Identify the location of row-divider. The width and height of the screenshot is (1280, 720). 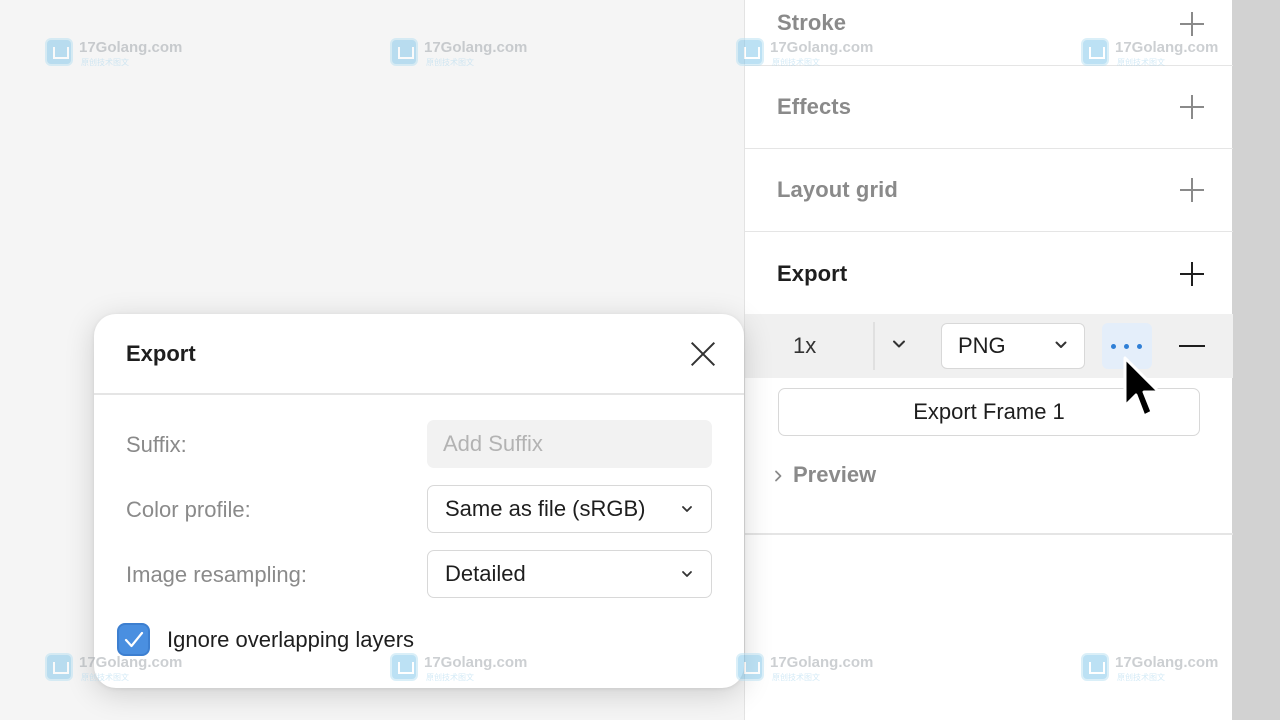
(874, 346).